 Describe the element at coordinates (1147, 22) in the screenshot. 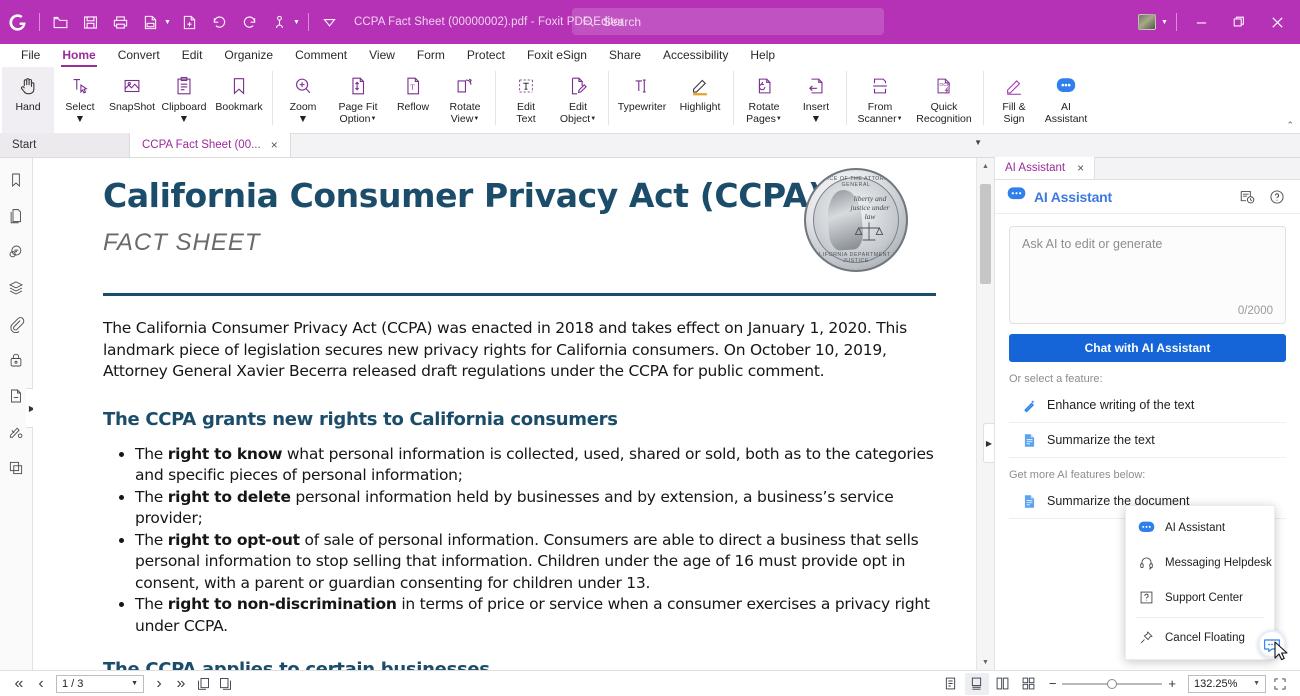

I see `avatar` at that location.